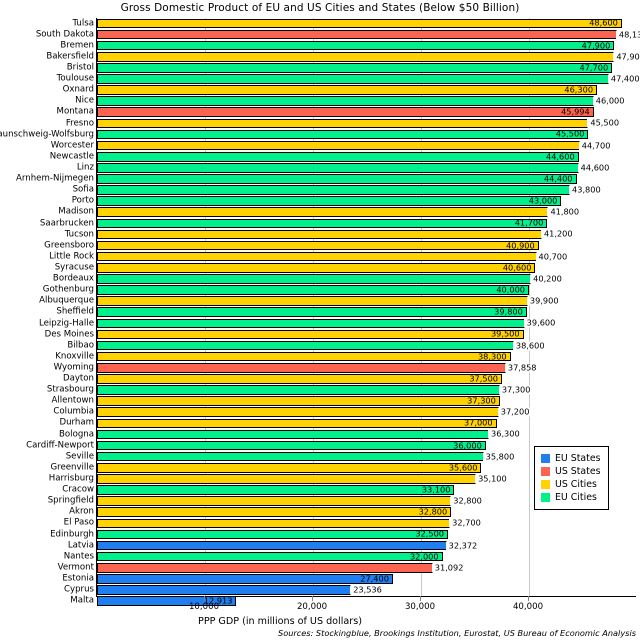 This screenshot has width=640, height=640. What do you see at coordinates (368, 35) in the screenshot?
I see `bar: 48,139` at bounding box center [368, 35].